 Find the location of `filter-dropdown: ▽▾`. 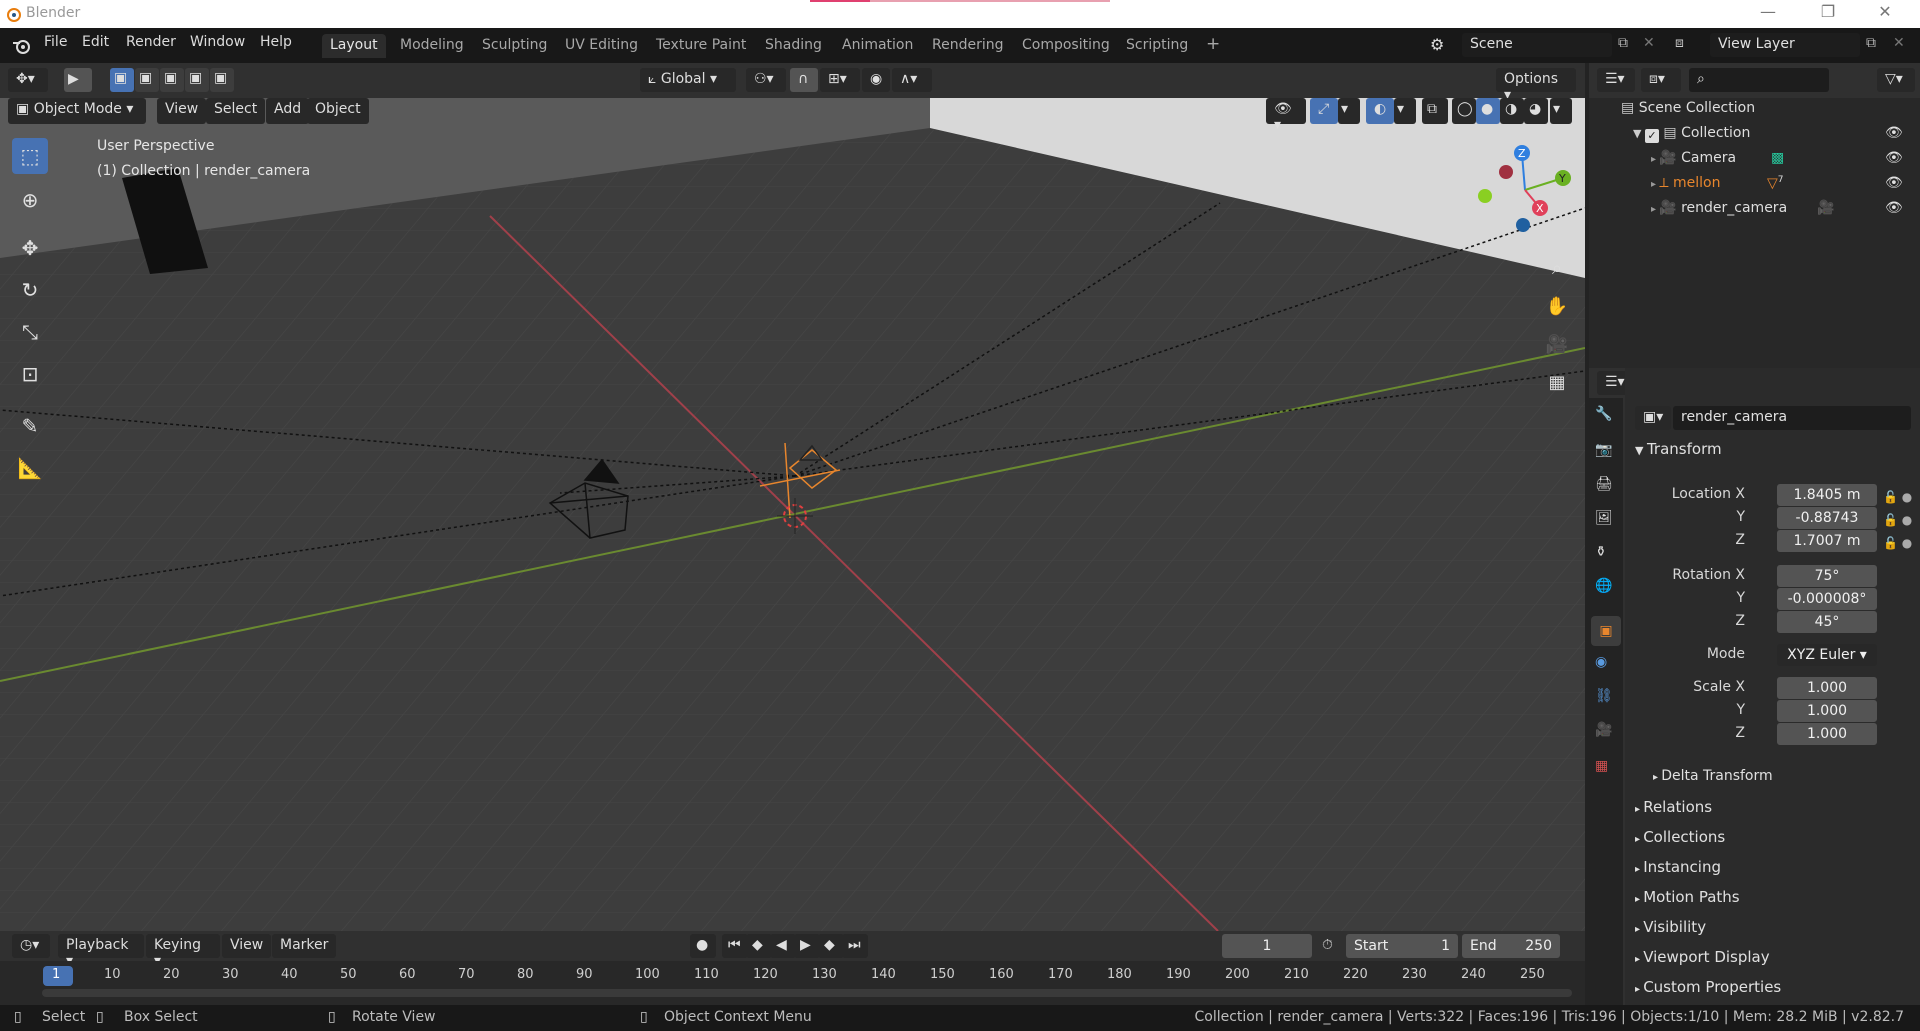

filter-dropdown: ▽▾ is located at coordinates (1896, 80).